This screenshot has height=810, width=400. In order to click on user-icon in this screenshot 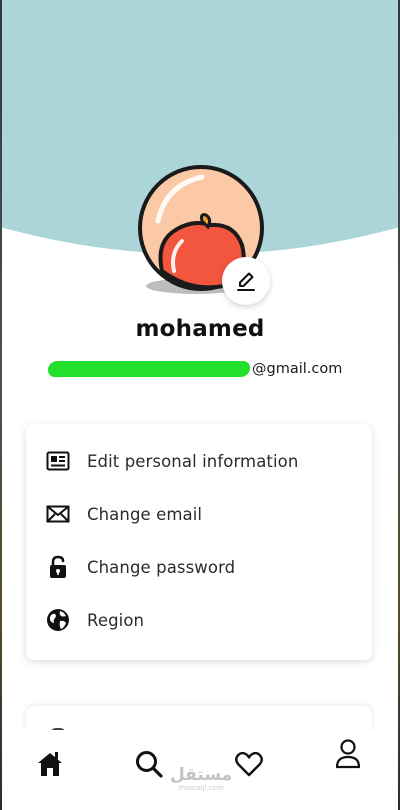, I will do `click(348, 754)`.